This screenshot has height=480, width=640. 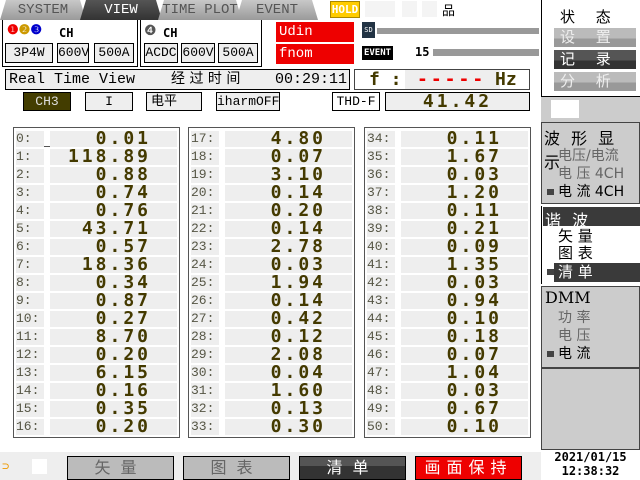 What do you see at coordinates (96, 157) in the screenshot?
I see `harmonic-row: 1: 118.89` at bounding box center [96, 157].